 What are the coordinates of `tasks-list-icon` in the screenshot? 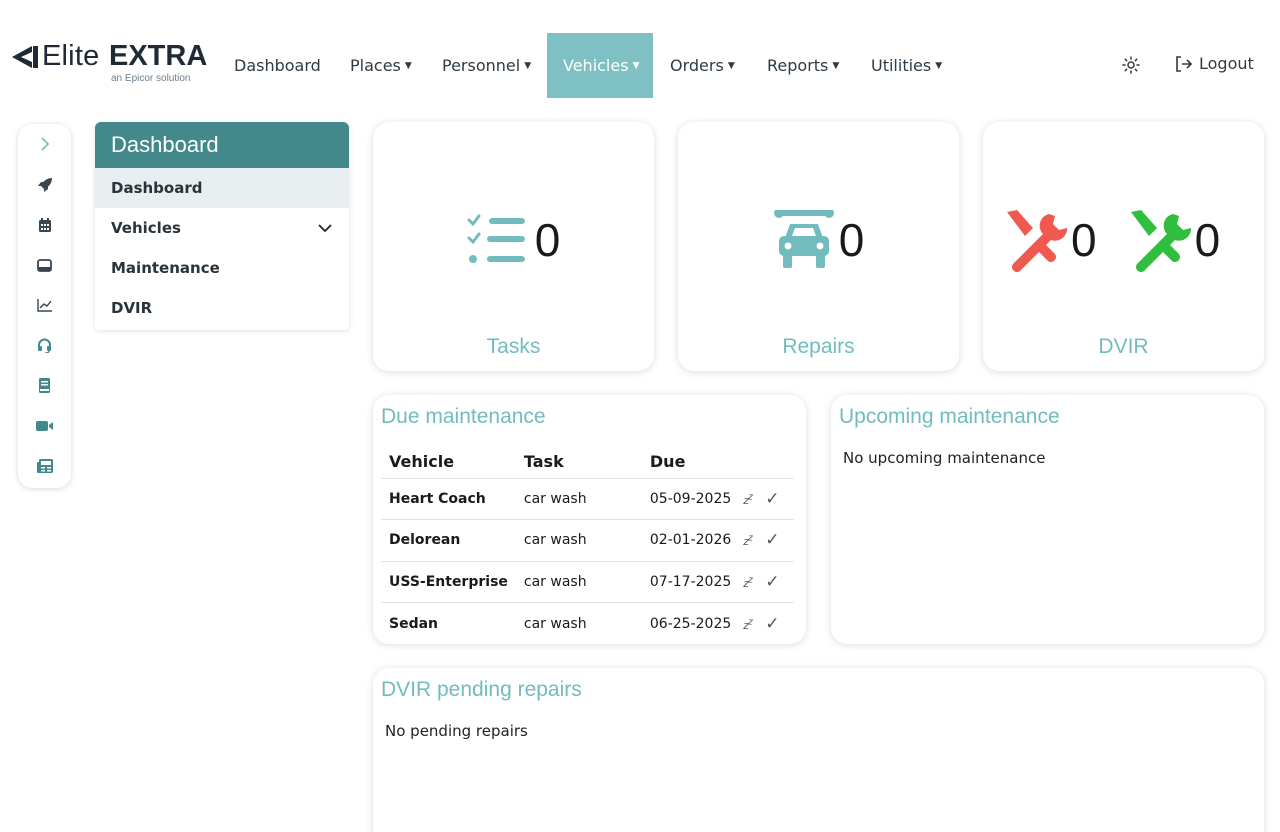 It's located at (496, 238).